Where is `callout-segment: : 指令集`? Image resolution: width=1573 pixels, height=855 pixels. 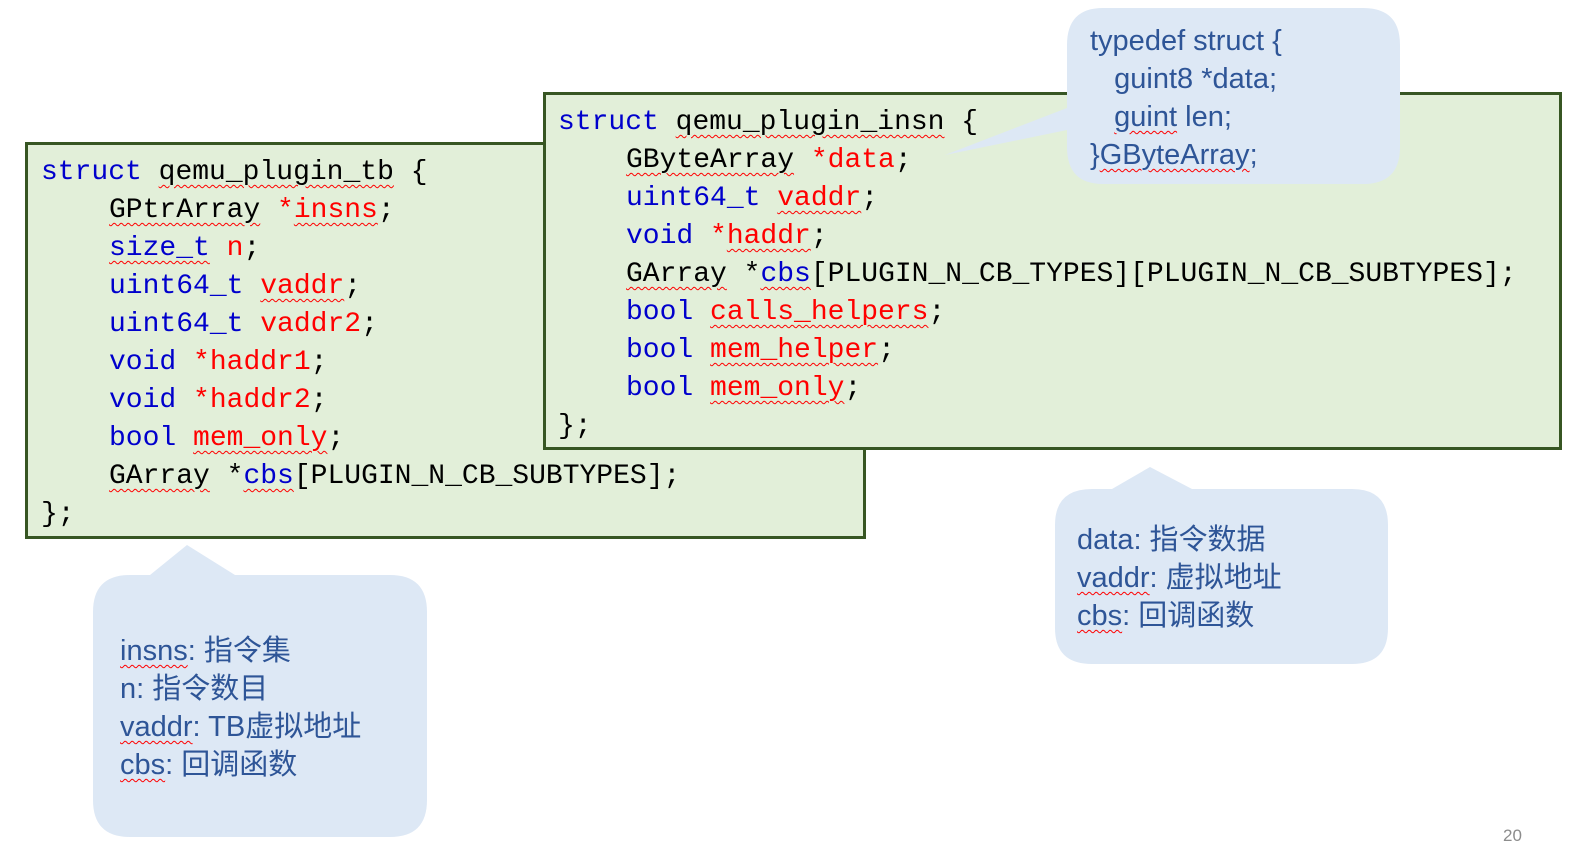
callout-segment: : 指令集 is located at coordinates (239, 651).